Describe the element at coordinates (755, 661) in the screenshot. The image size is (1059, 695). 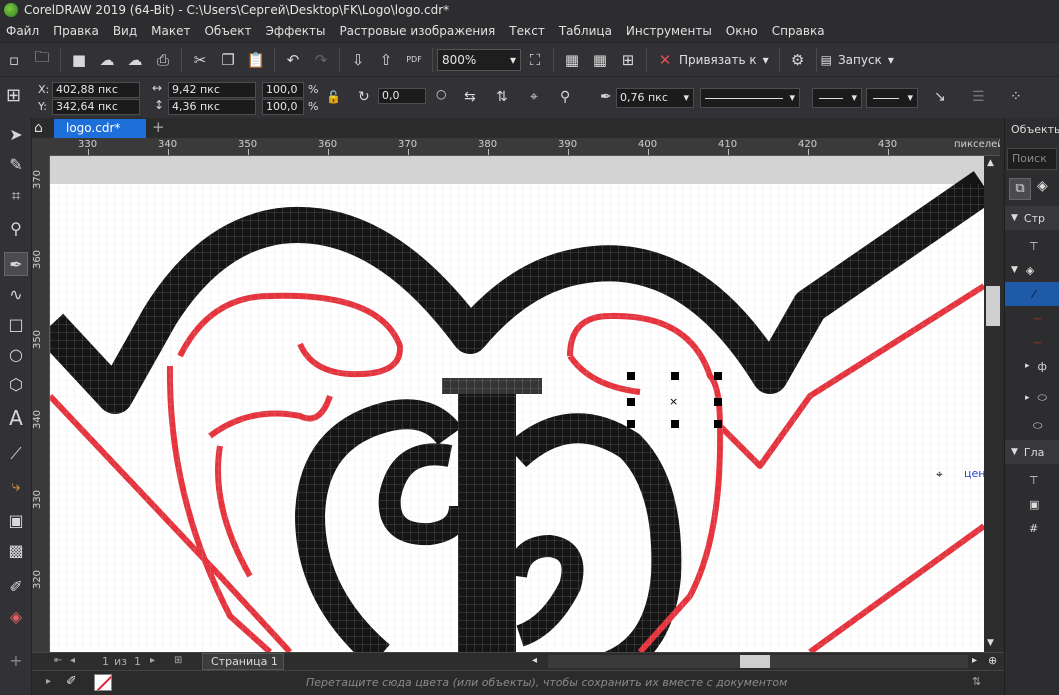
I see `horizontal-scroll-thumb` at that location.